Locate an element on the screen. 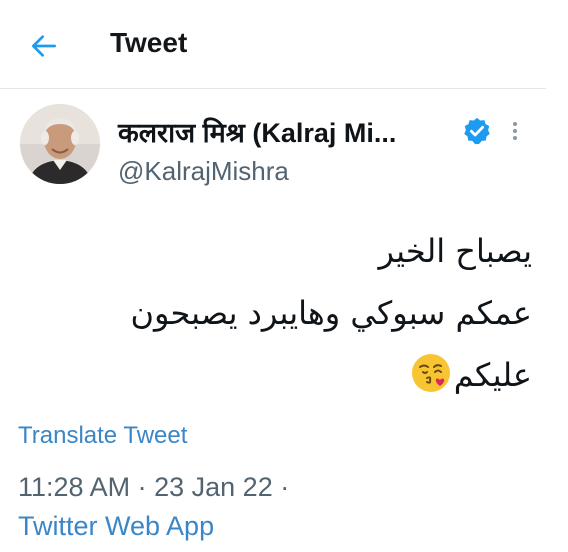 This screenshot has width=568, height=552. tweet-time: 11:28 AM is located at coordinates (74, 487).